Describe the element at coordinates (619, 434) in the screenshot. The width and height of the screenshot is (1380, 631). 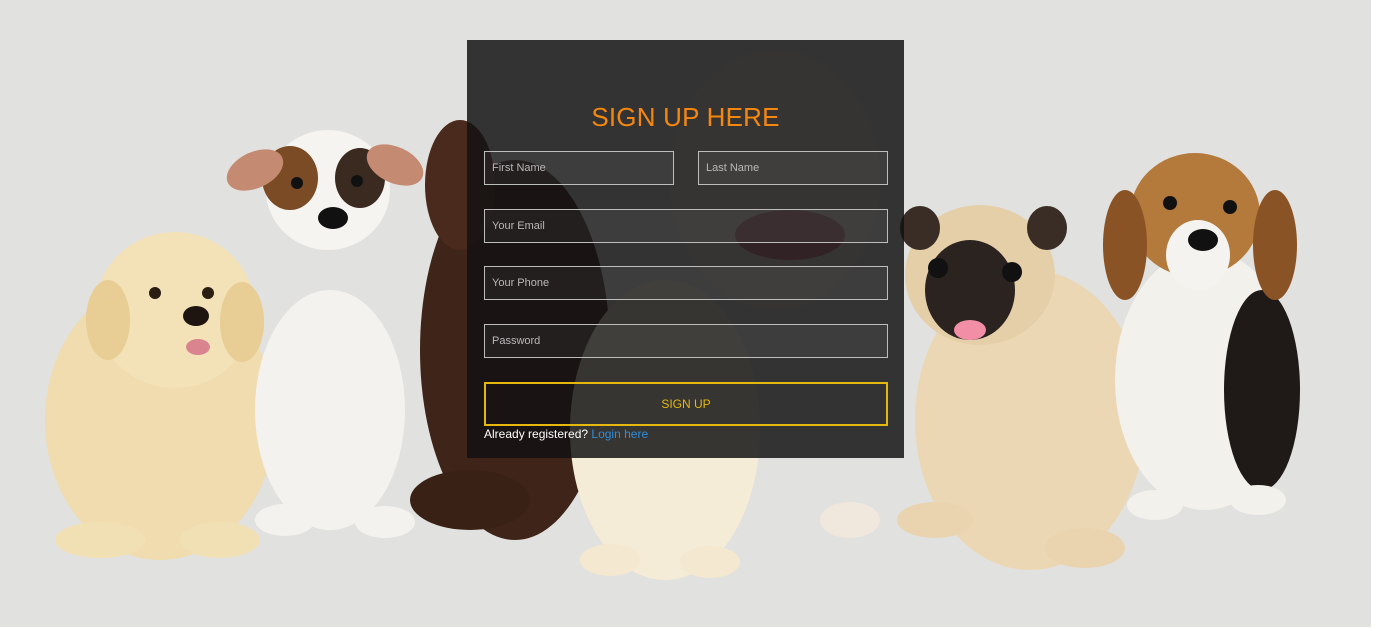
I see `login-link: Login here` at that location.